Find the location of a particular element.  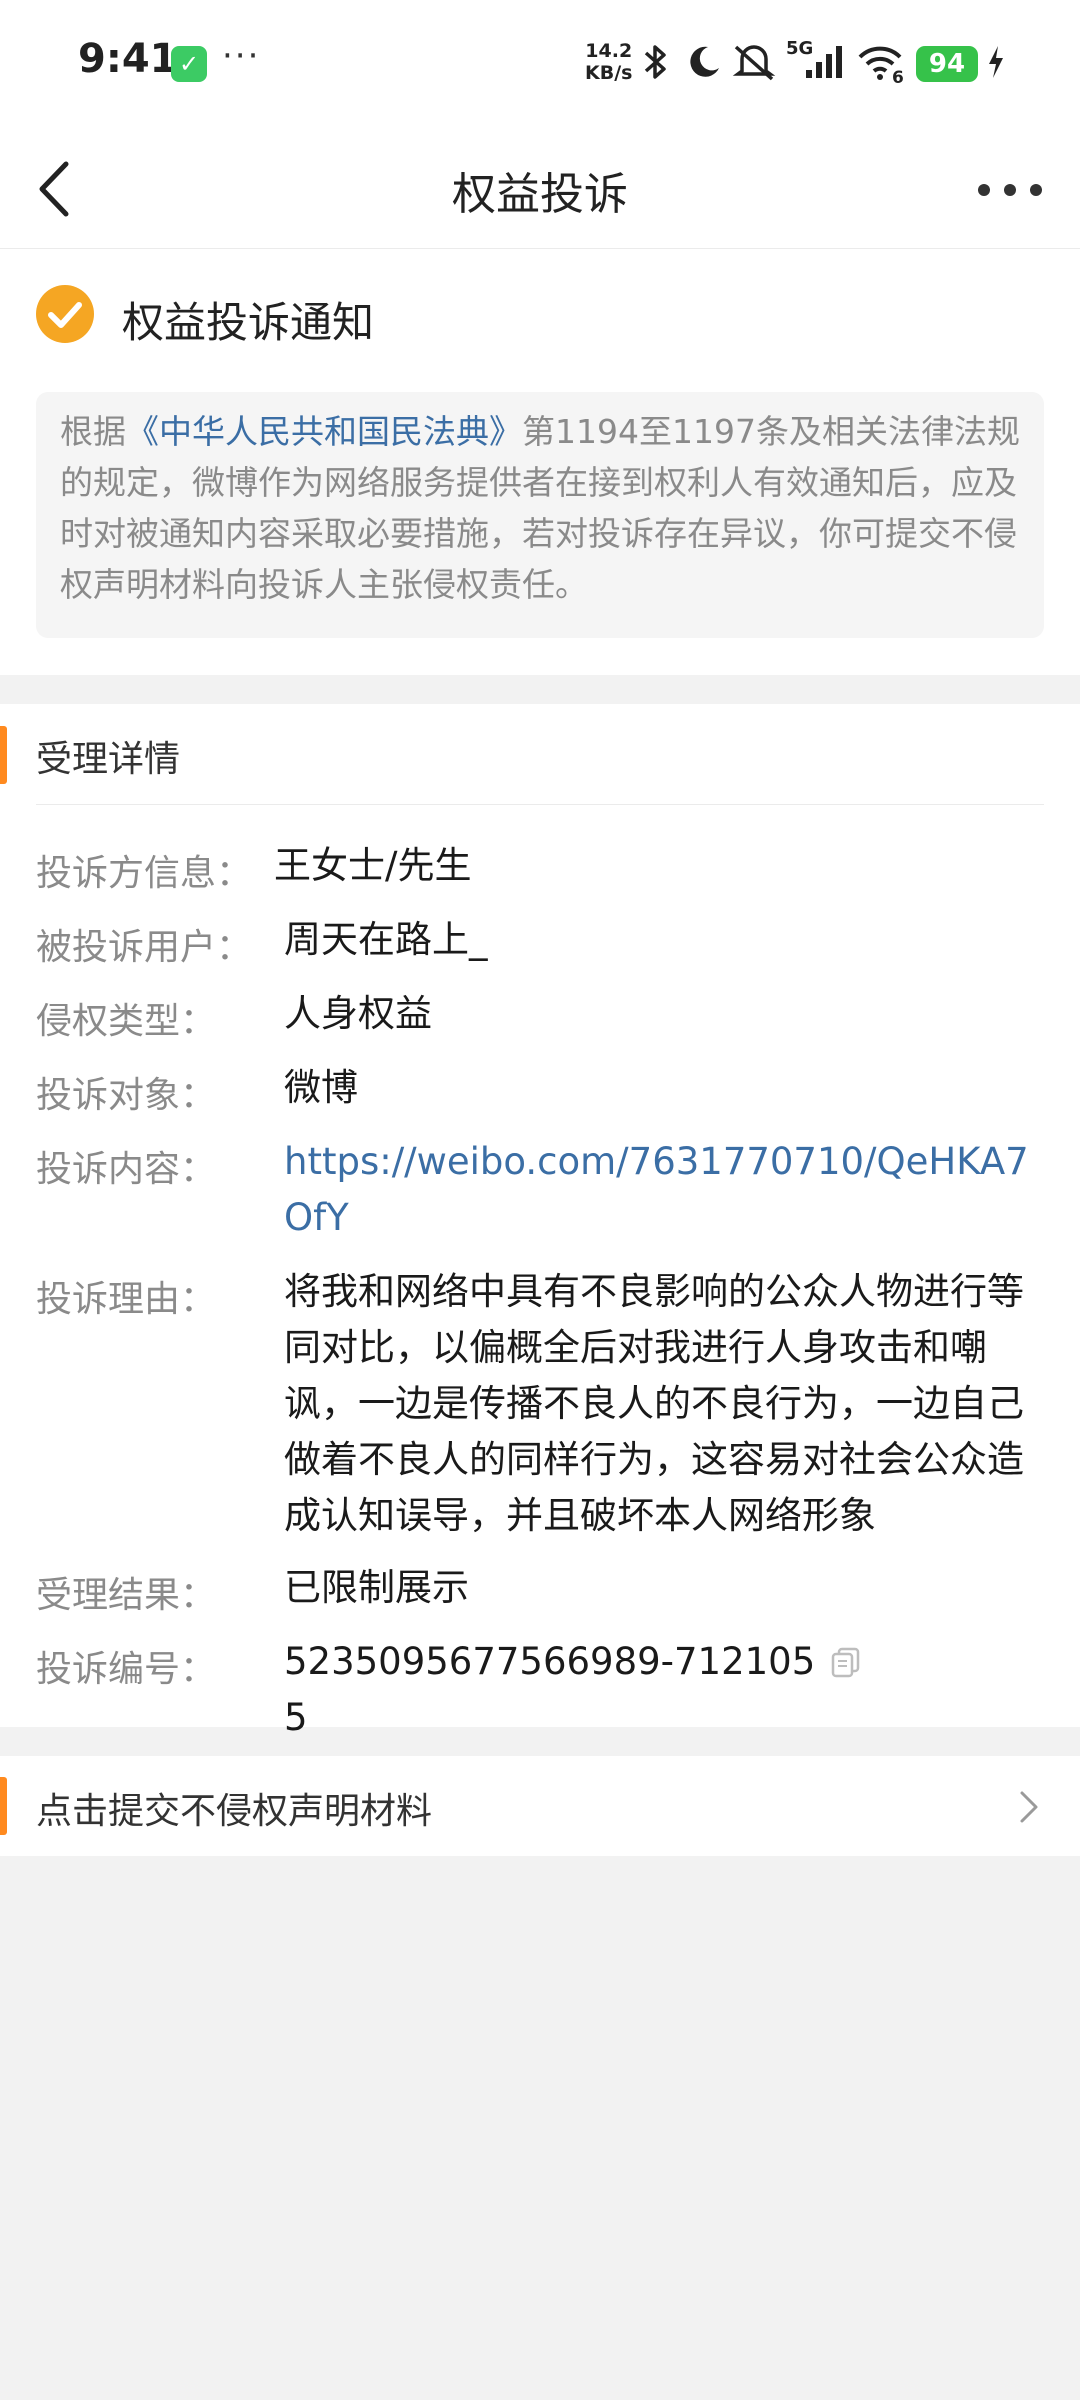

mute-icon is located at coordinates (754, 62).